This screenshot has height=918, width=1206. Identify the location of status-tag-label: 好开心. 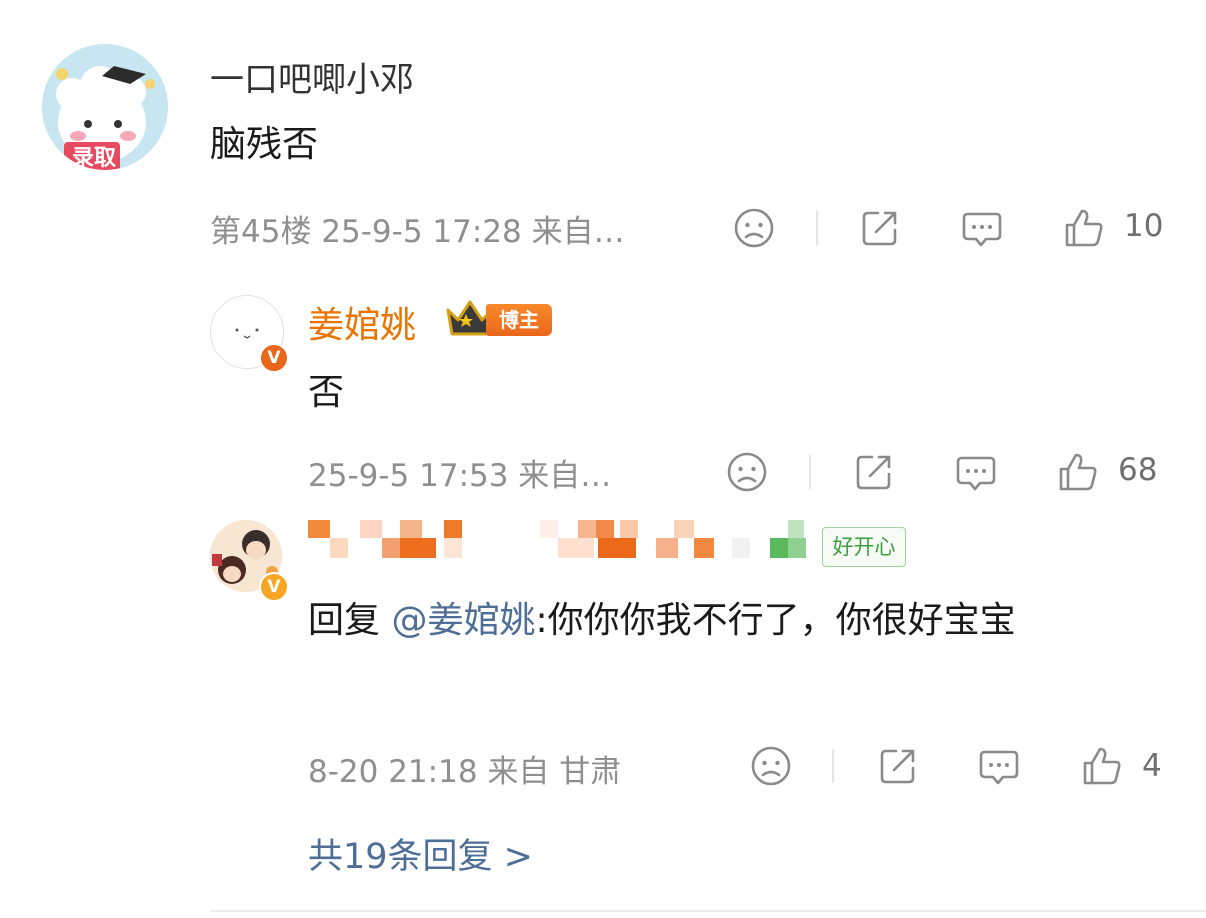
(864, 547).